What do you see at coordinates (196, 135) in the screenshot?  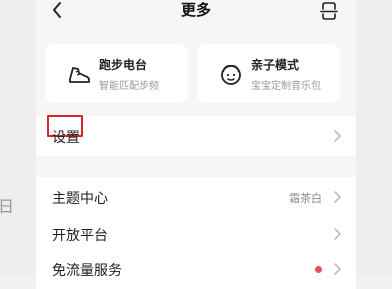 I see `settings-row: 设置` at bounding box center [196, 135].